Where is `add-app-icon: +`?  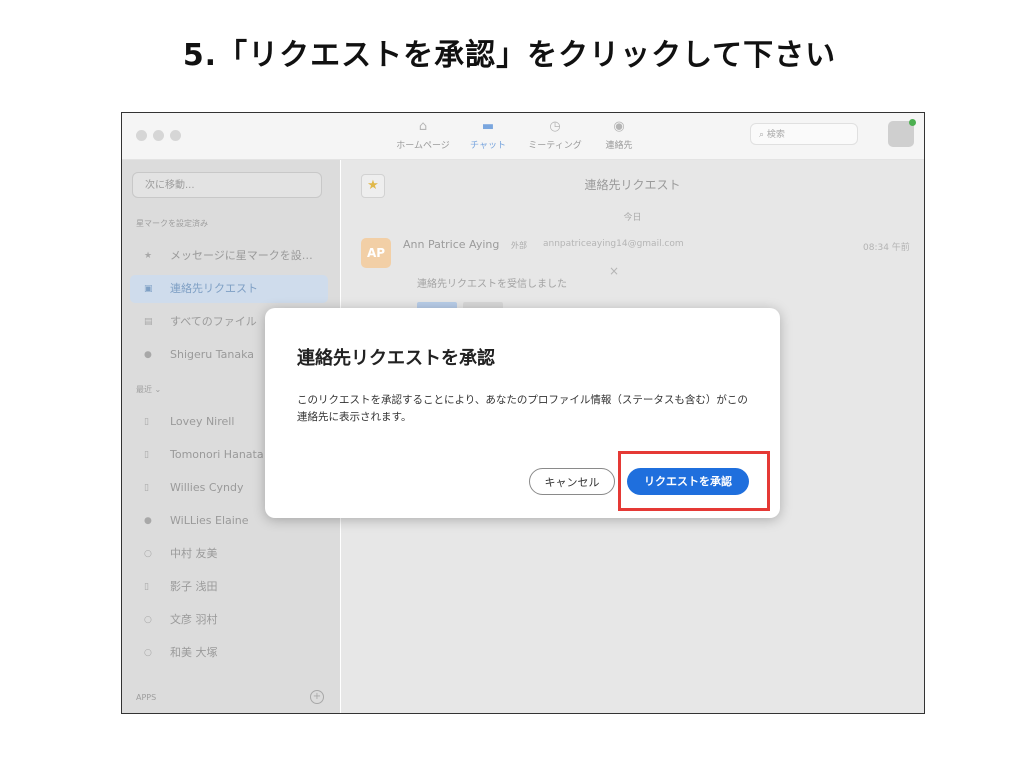
add-app-icon: + is located at coordinates (317, 697).